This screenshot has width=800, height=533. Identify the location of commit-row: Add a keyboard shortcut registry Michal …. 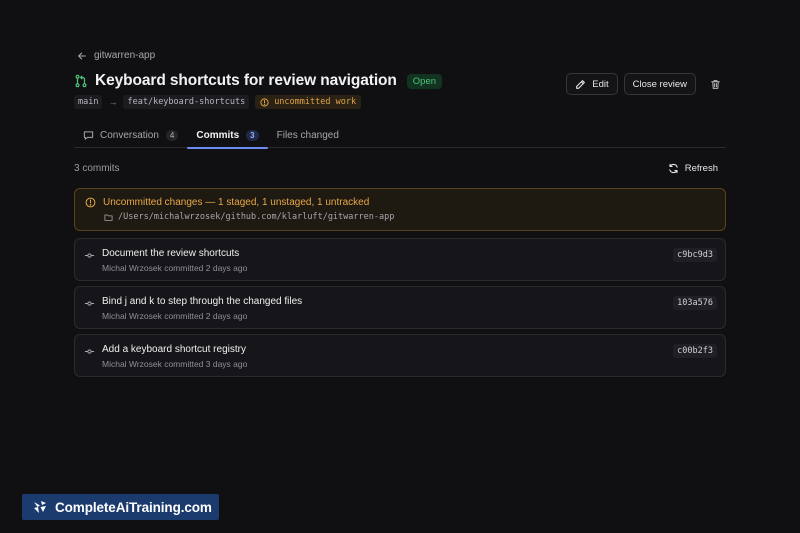
(400, 355).